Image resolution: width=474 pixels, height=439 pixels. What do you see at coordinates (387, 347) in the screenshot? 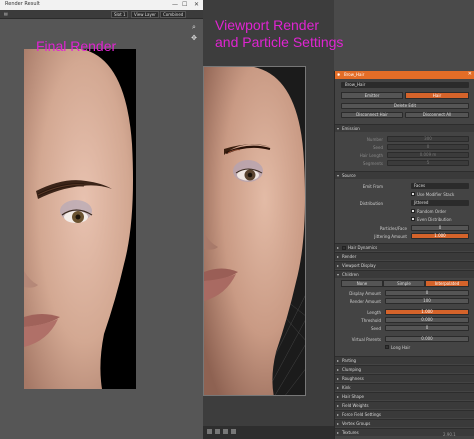
I see `long-hair-checkbox` at bounding box center [387, 347].